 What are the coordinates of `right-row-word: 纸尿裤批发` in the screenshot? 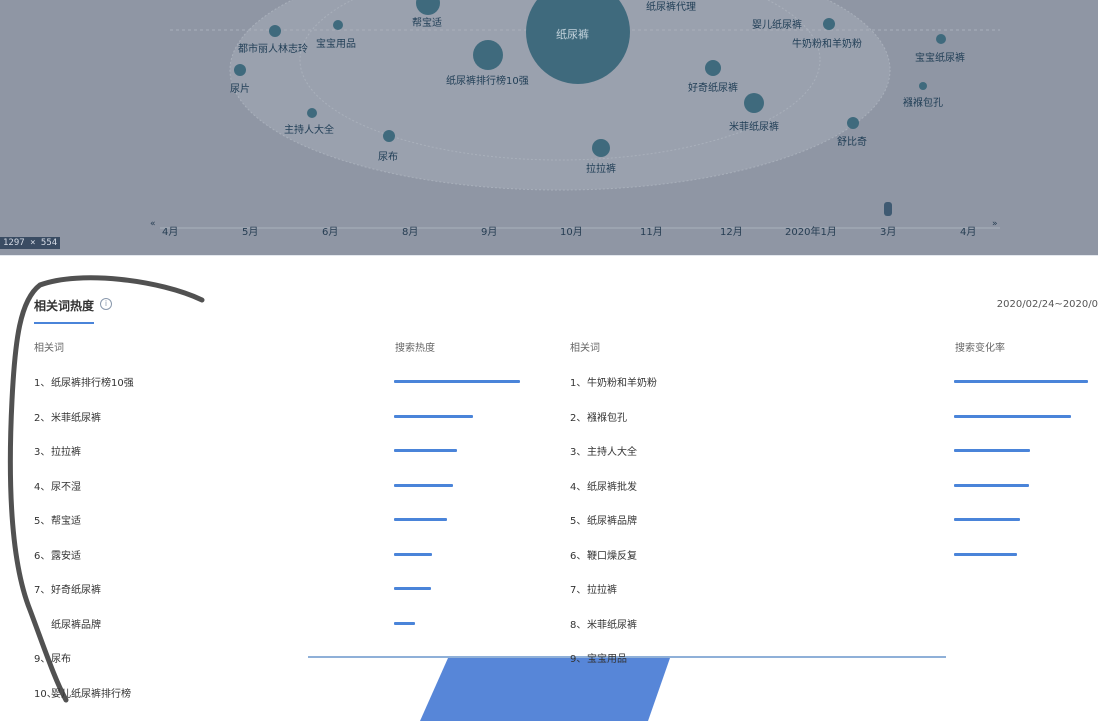 It's located at (612, 485).